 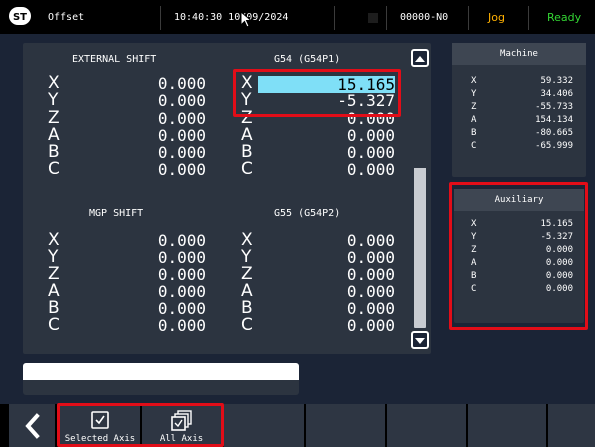 I want to click on input-container, so click(x=161, y=379).